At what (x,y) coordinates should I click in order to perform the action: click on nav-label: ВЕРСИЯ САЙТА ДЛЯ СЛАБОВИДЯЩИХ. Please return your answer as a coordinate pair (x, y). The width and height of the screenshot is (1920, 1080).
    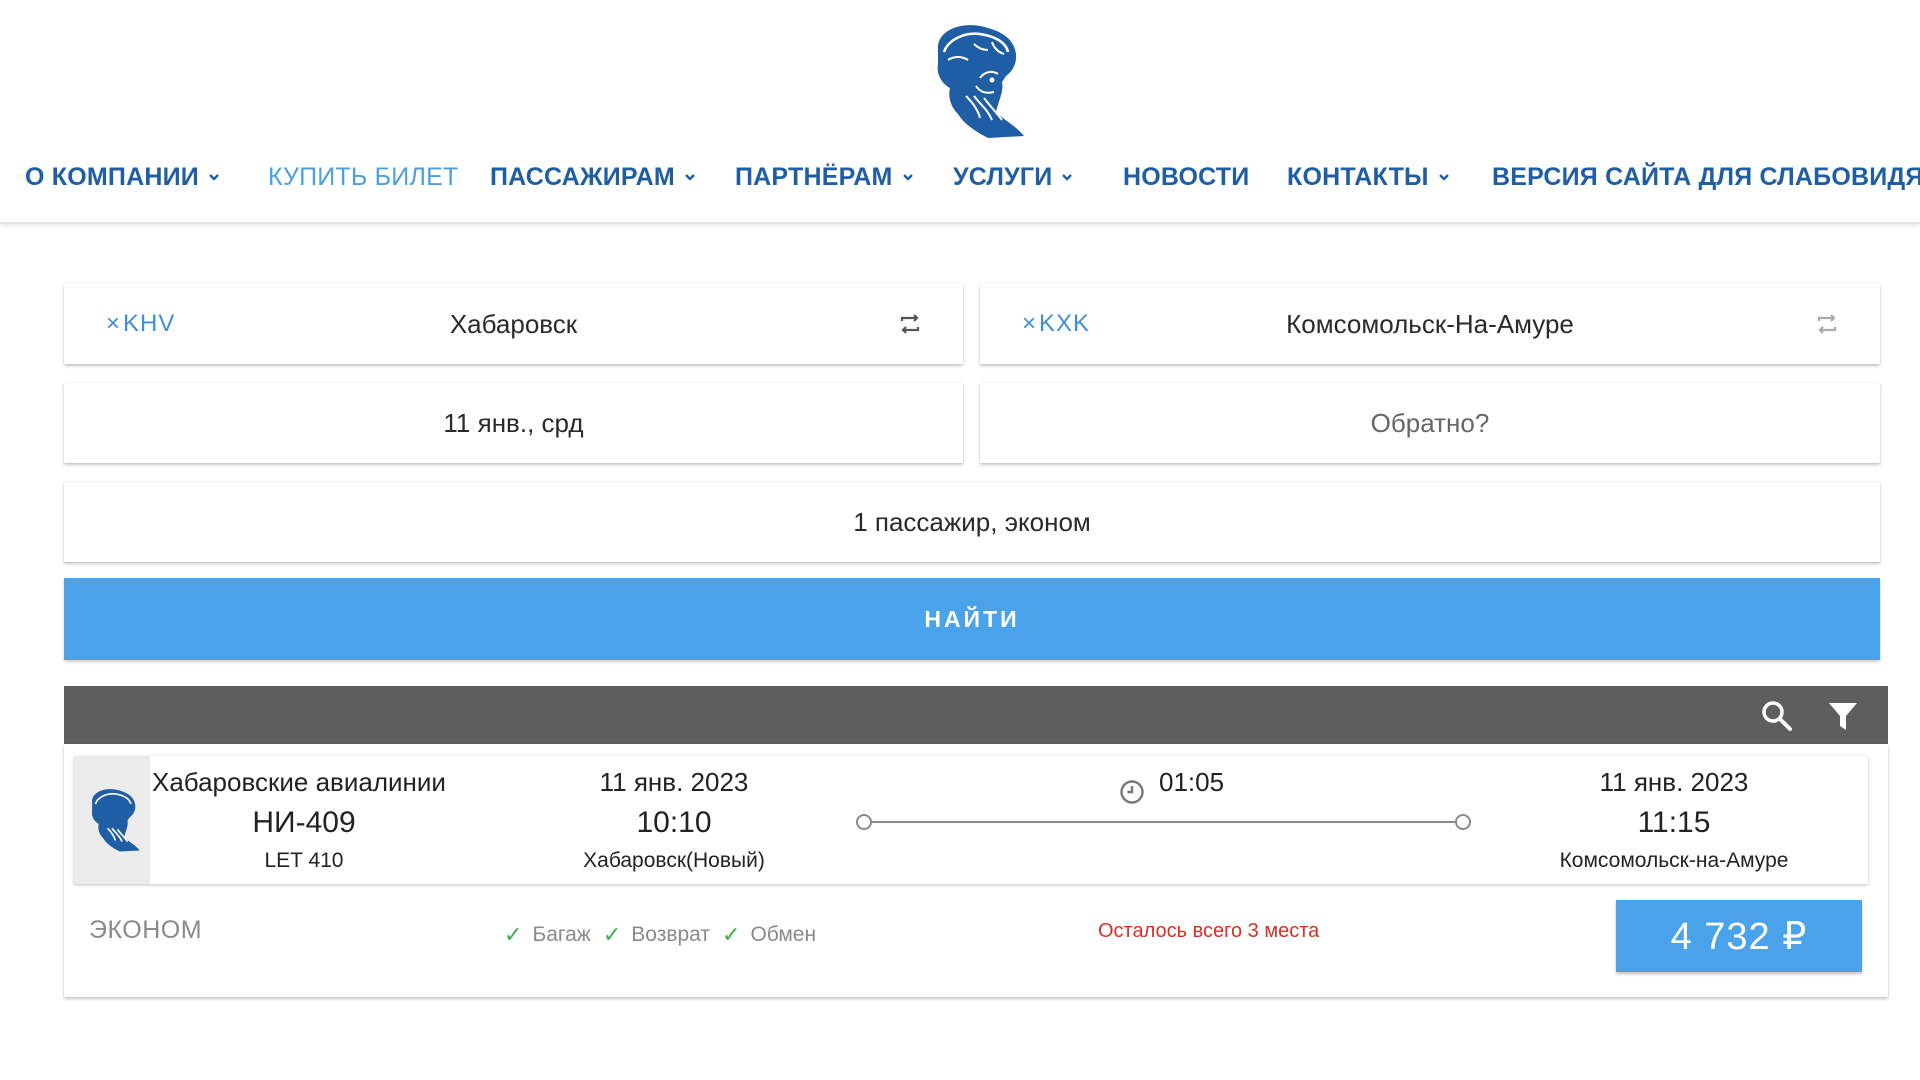
    Looking at the image, I should click on (1706, 176).